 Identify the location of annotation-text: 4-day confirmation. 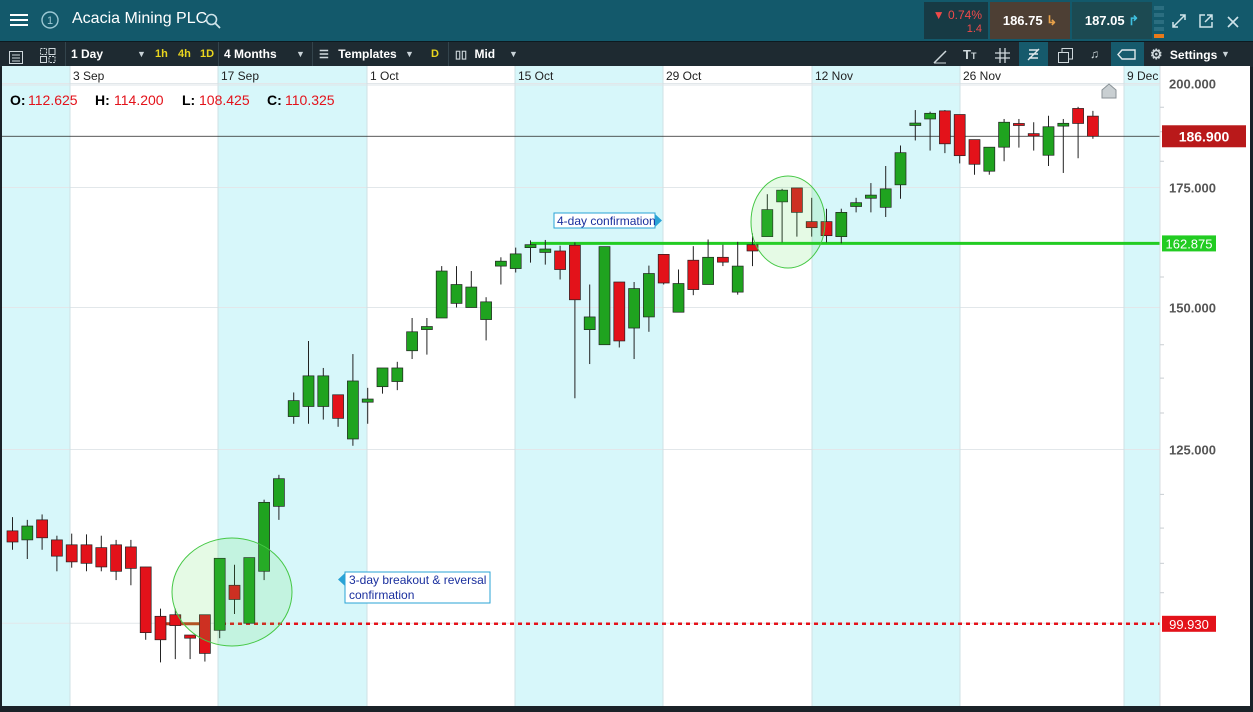
(606, 221).